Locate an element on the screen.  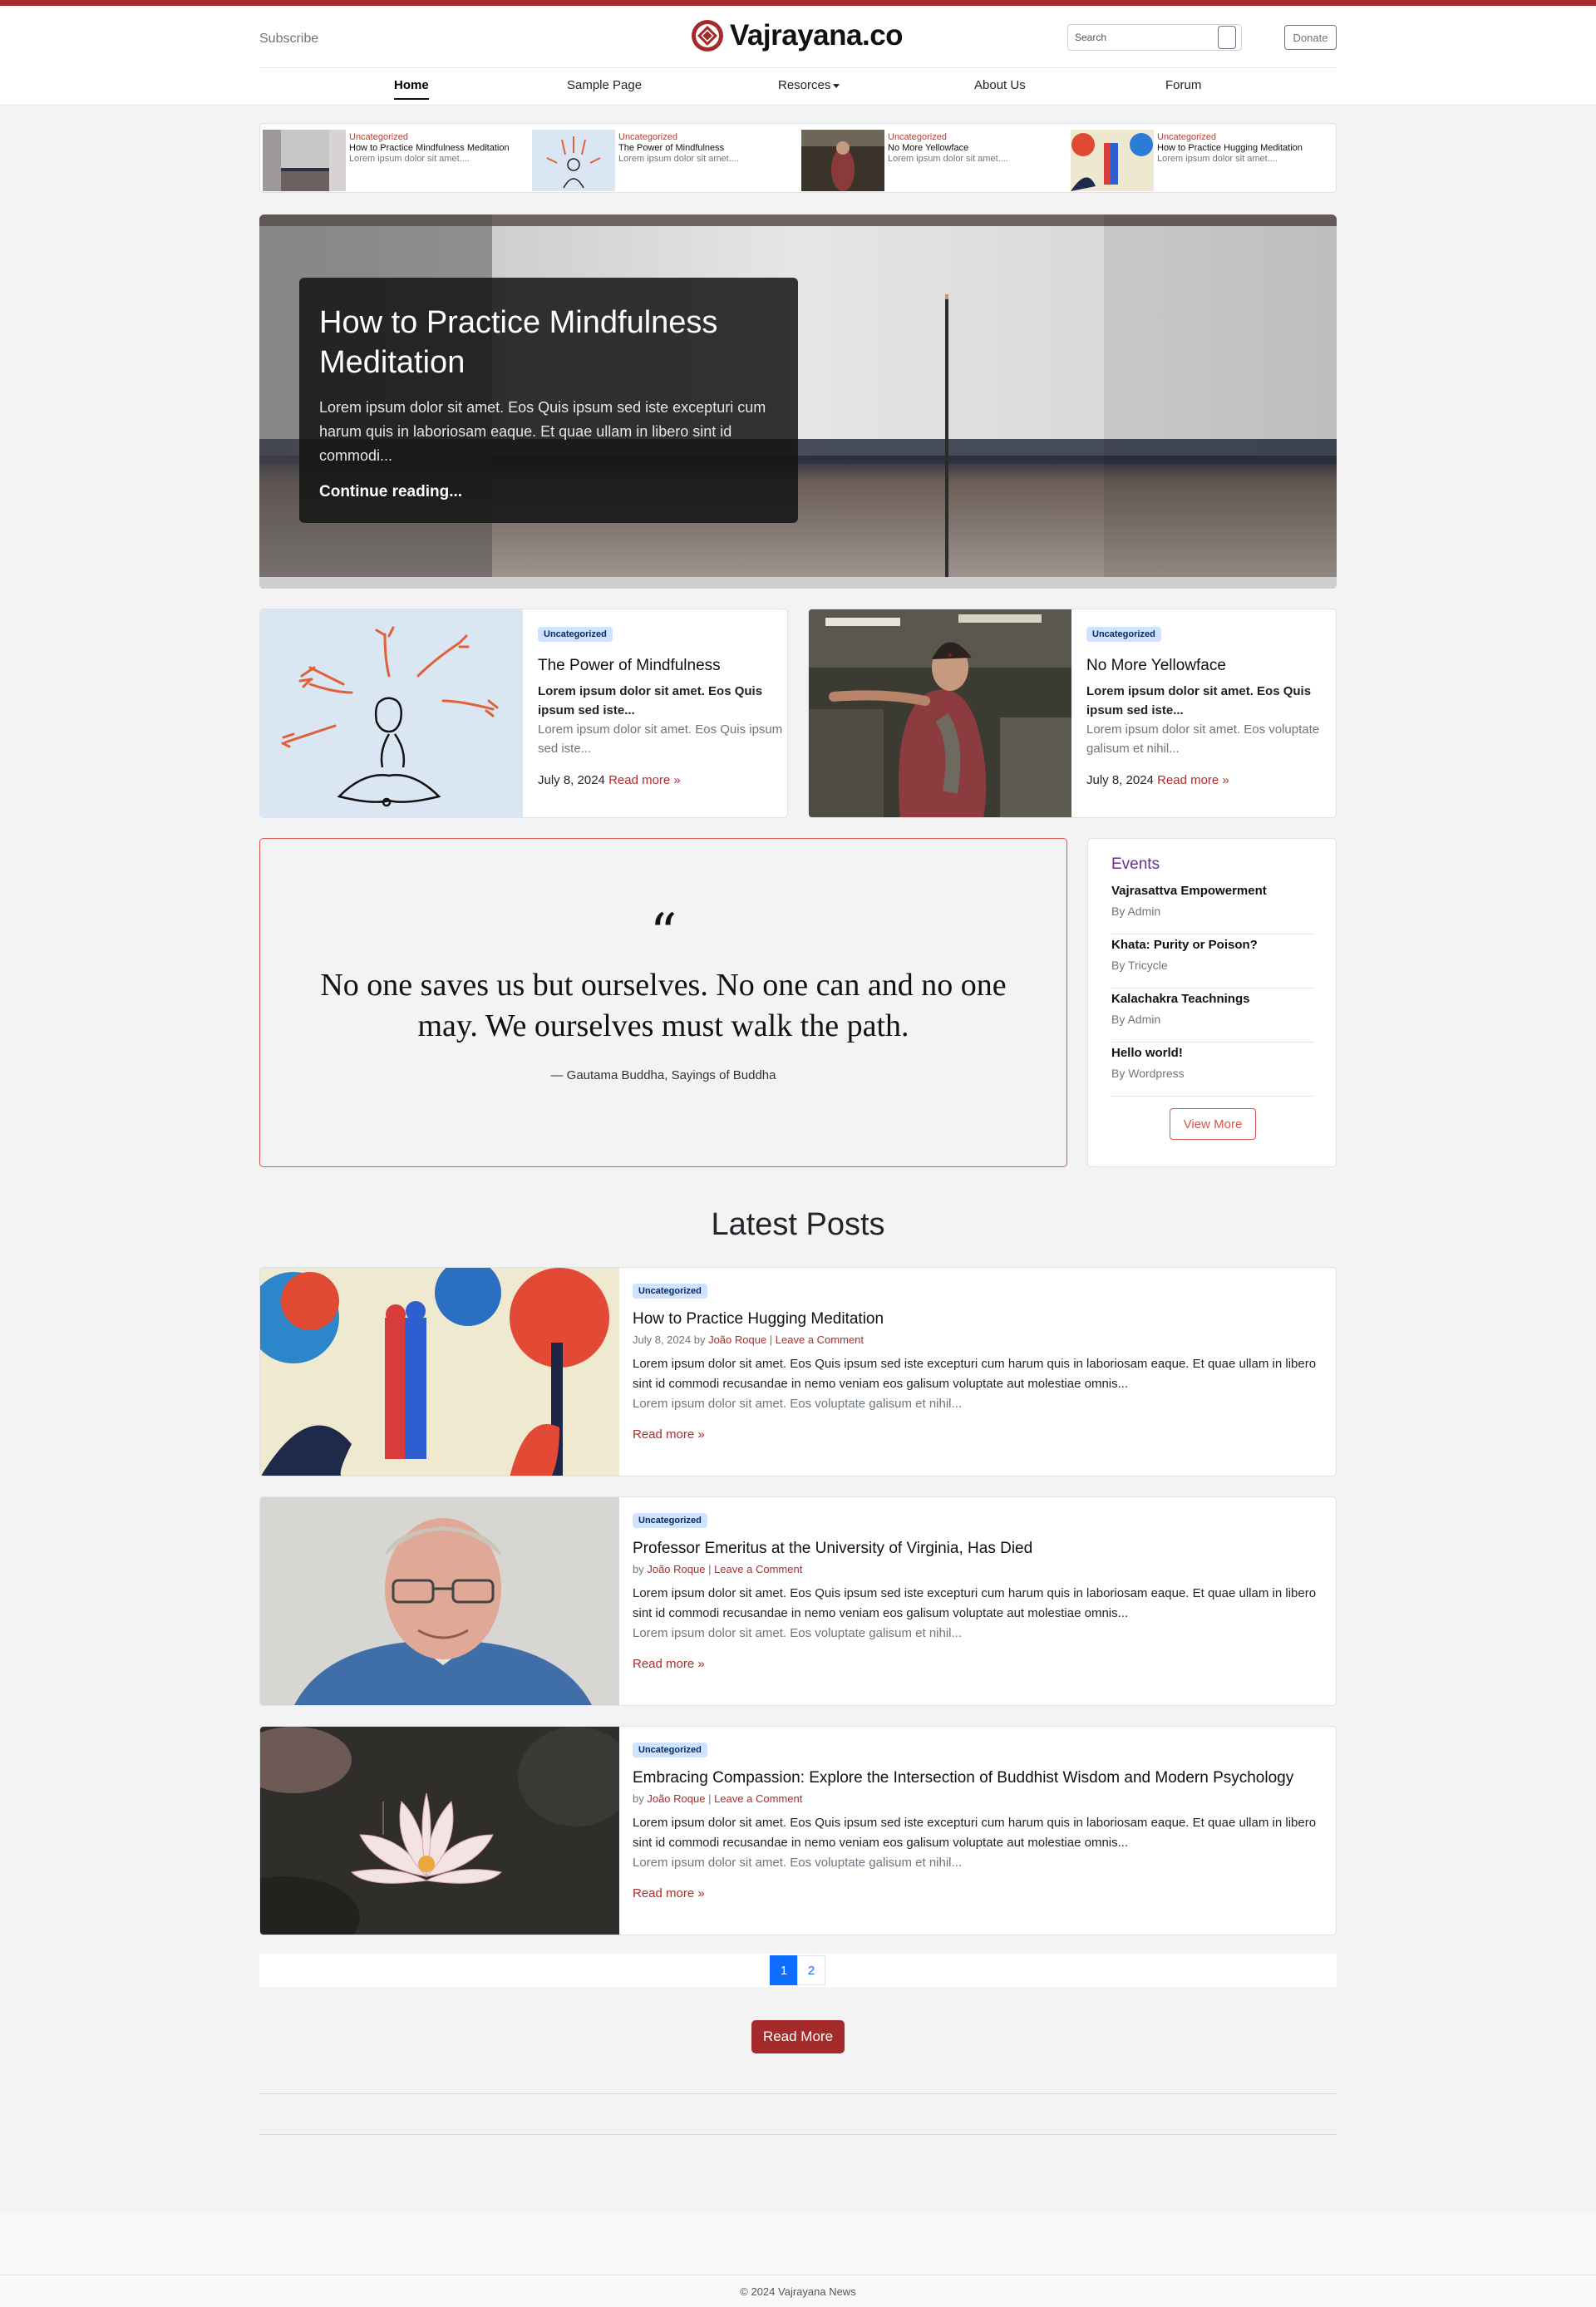
event-title: Kalachakra Teachnings is located at coordinates (1212, 999).